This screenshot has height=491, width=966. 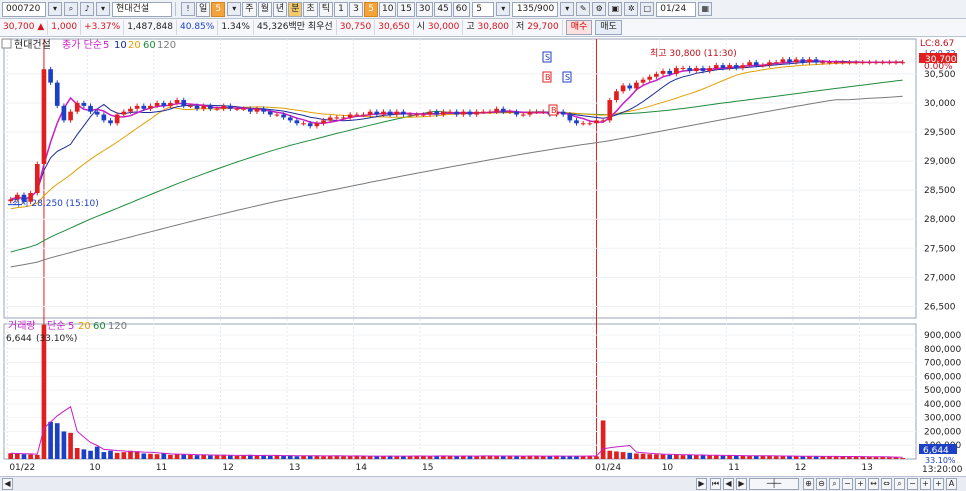 I want to click on zoom-out-icon: ⊖, so click(x=821, y=484).